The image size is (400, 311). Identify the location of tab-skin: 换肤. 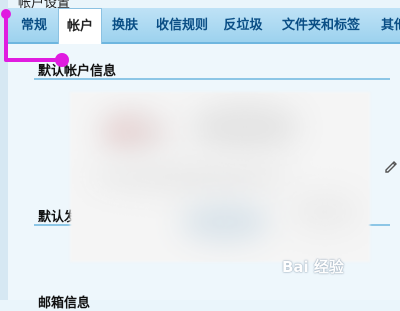
(125, 25).